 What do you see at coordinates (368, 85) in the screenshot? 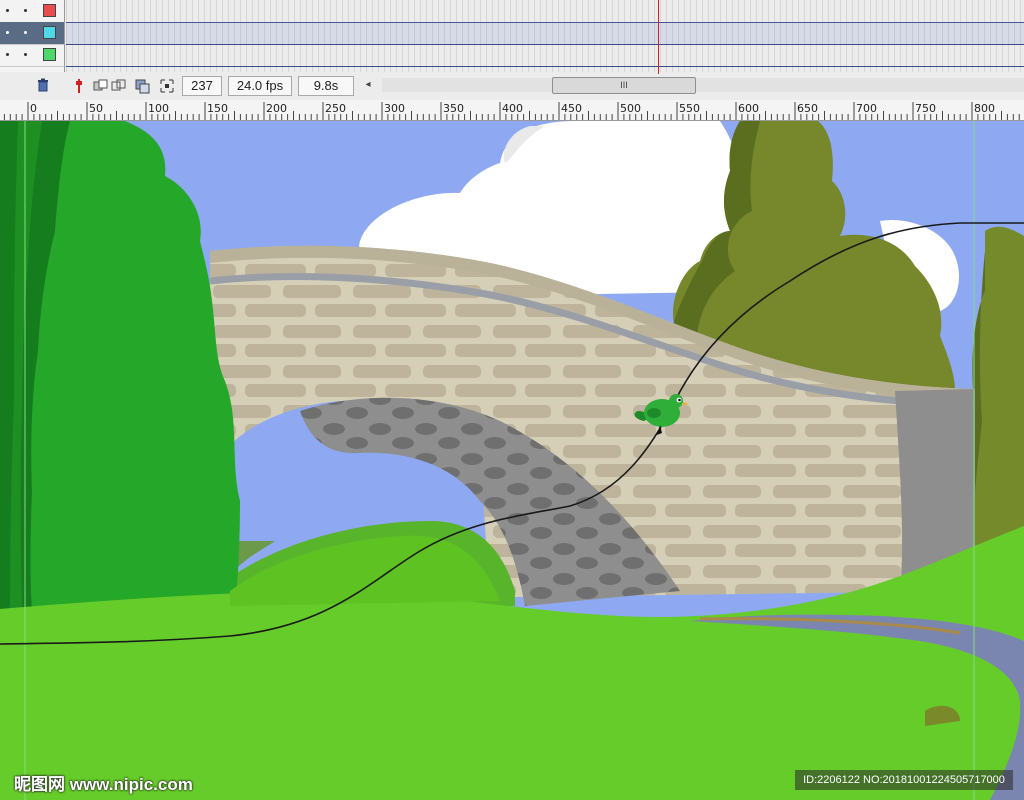
I see `scroll-left-arrow-icon: ◂` at bounding box center [368, 85].